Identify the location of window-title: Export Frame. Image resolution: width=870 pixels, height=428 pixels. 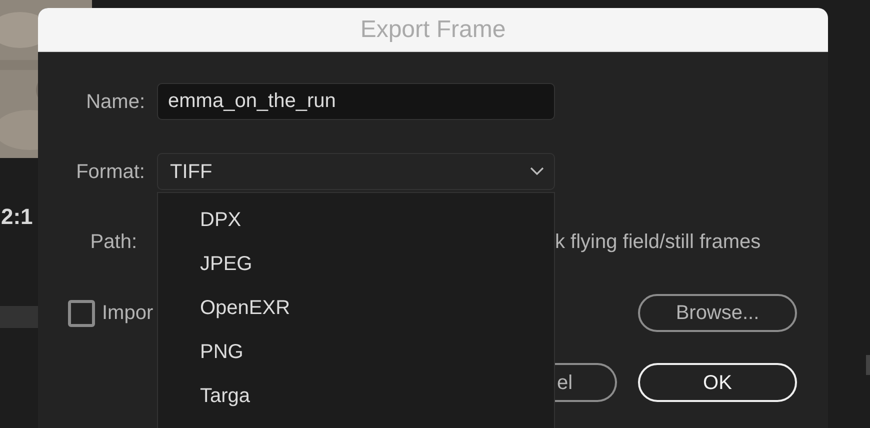
(433, 29).